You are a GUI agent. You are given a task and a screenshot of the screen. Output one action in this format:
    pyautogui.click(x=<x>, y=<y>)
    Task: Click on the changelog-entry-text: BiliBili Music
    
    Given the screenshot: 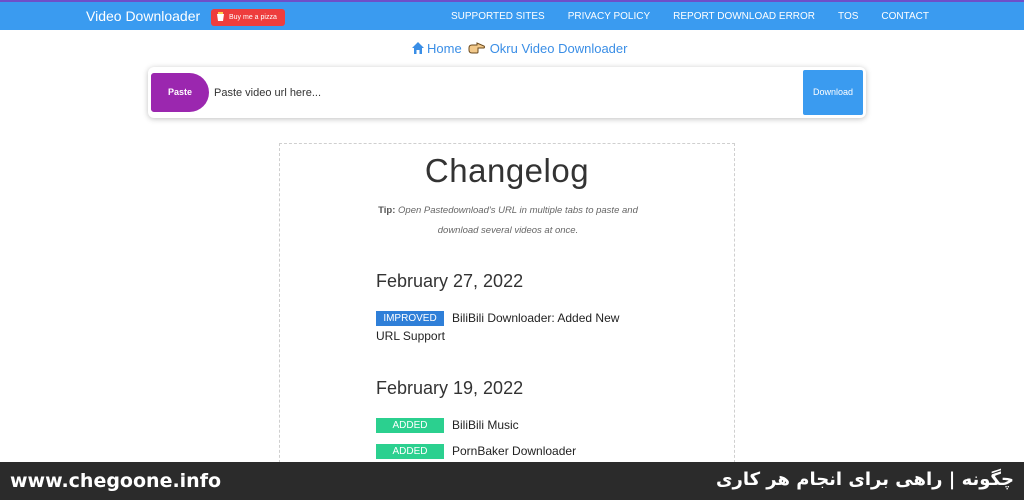 What is the action you would take?
    pyautogui.click(x=485, y=425)
    